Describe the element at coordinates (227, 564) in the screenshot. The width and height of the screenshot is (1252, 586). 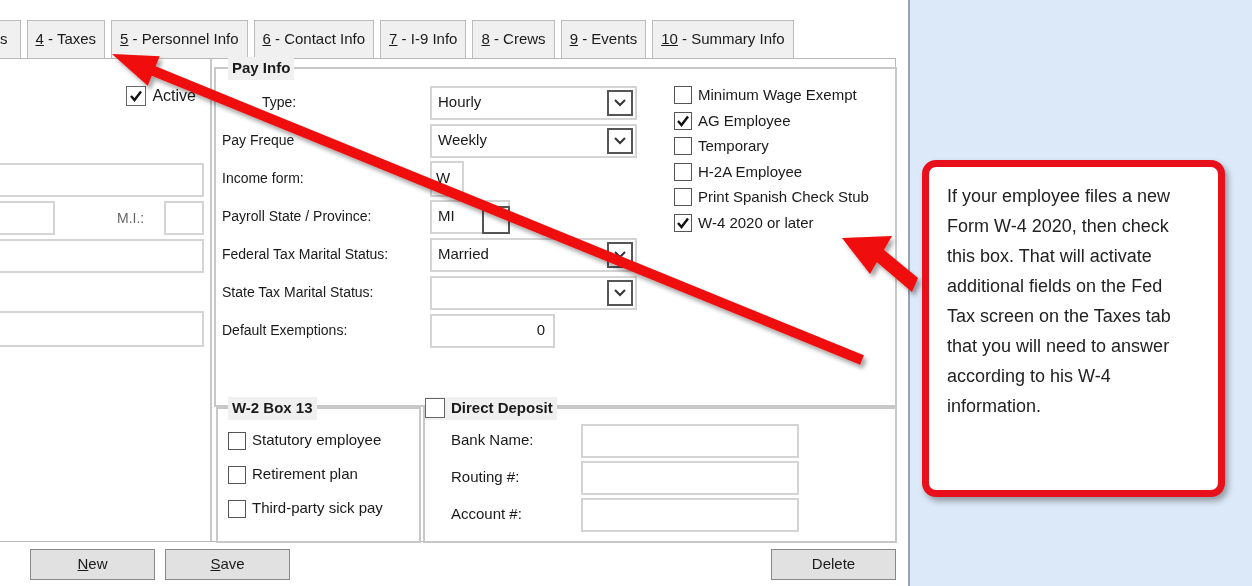
I see `button: Save` at that location.